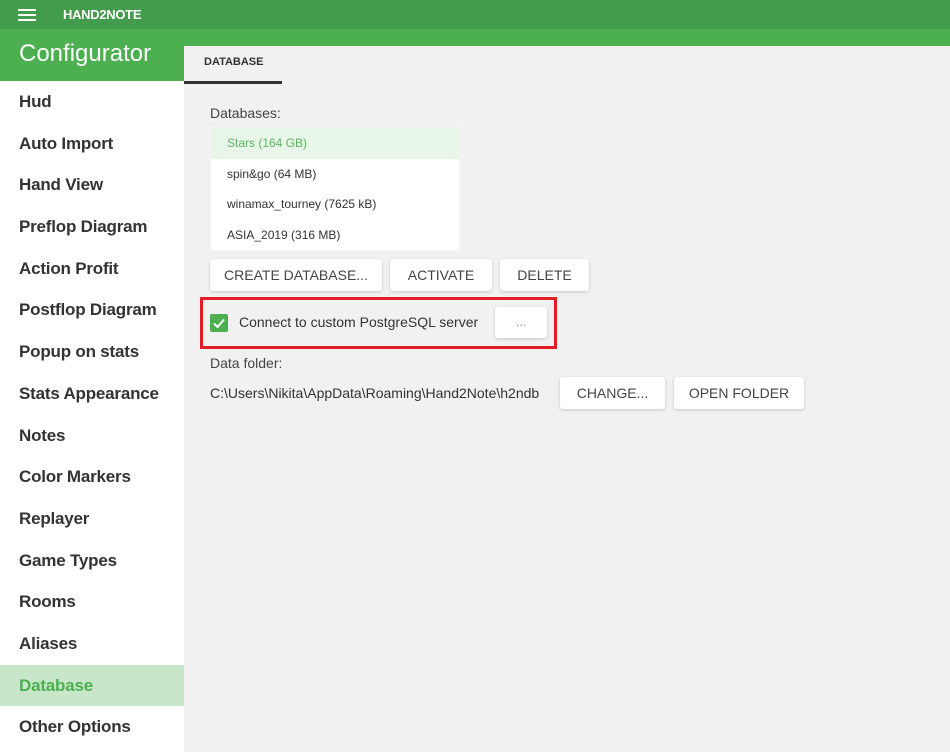 Image resolution: width=950 pixels, height=752 pixels. I want to click on tab-database-label: DATABASE, so click(234, 62).